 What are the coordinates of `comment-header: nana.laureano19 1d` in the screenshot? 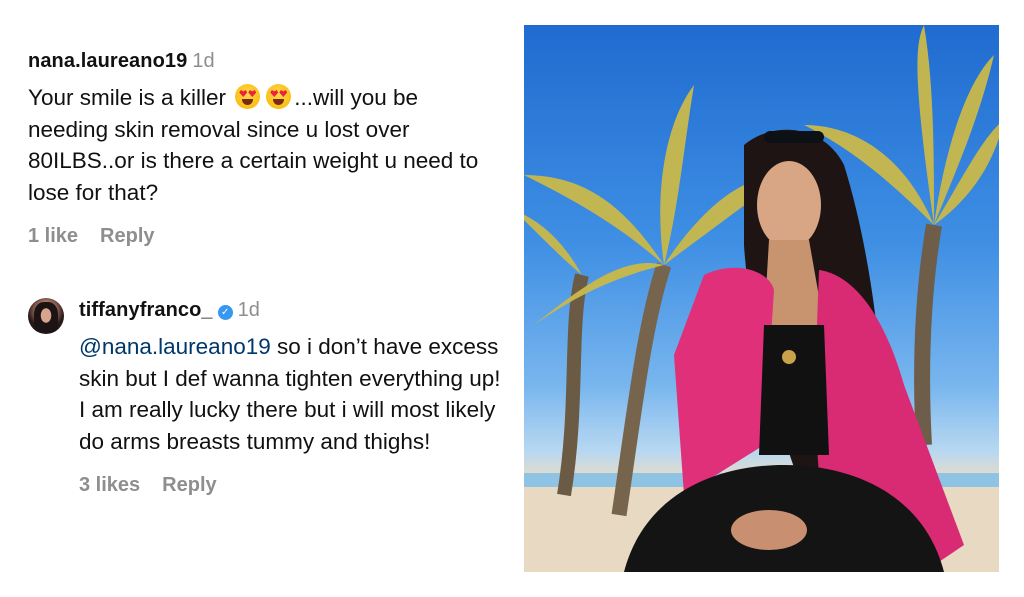 It's located at (263, 61).